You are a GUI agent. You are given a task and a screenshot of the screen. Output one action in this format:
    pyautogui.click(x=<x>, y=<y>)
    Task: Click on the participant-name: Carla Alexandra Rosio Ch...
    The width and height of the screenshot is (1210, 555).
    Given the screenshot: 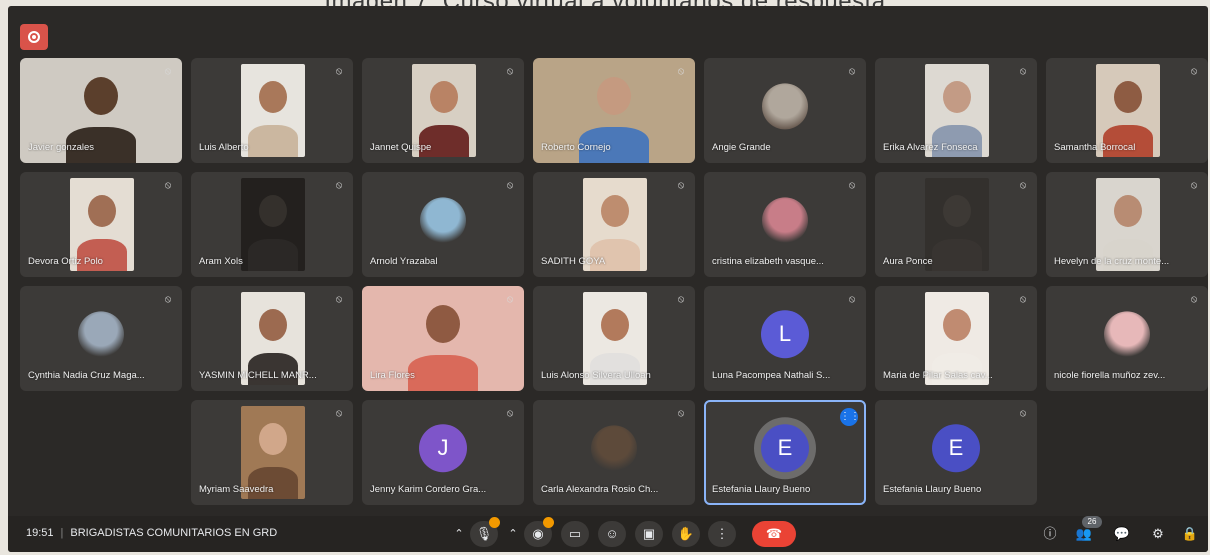 What is the action you would take?
    pyautogui.click(x=600, y=489)
    